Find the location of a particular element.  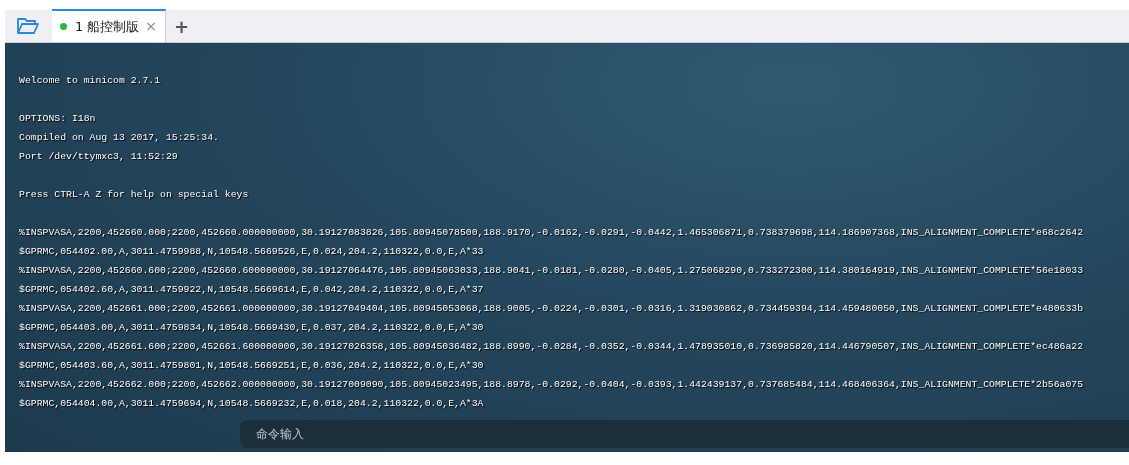

terminal-line: $GPRMC,054403.60,A,3011.4759801,N,10548.5669251,E,0.036,204.2,110322,0.0,E,A*30 is located at coordinates (252, 366).